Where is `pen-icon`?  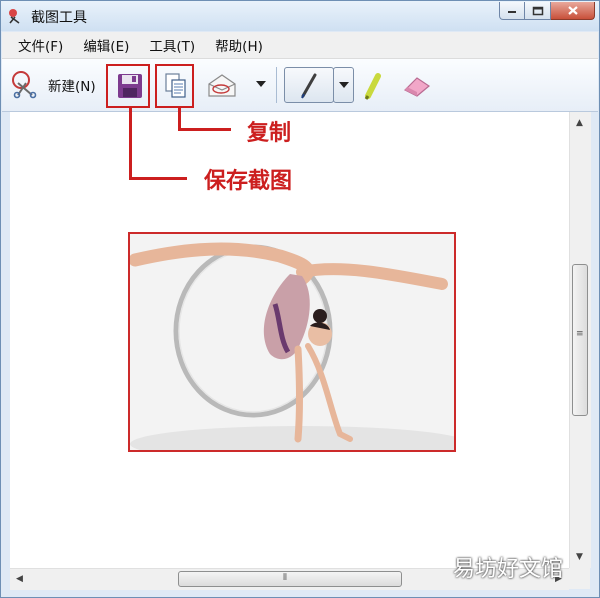 pen-icon is located at coordinates (309, 86).